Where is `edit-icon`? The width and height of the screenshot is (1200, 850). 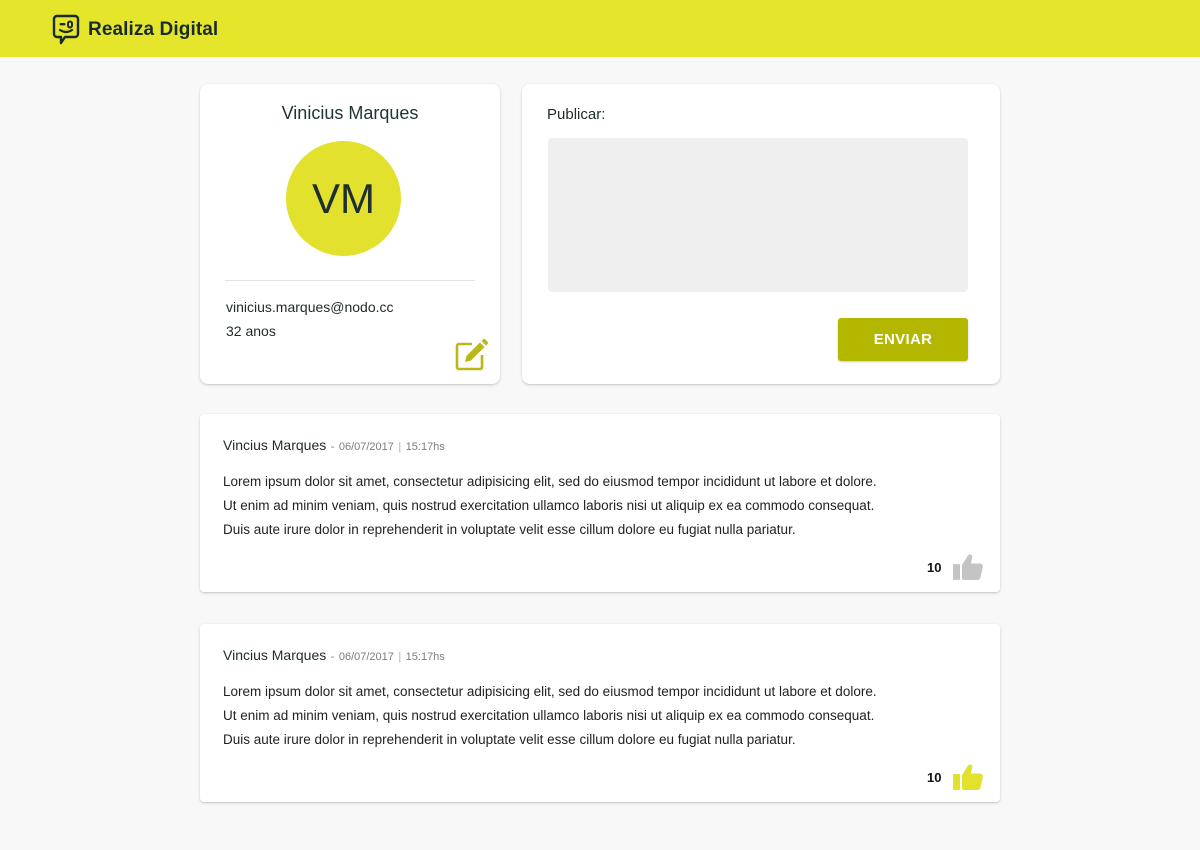
edit-icon is located at coordinates (471, 355).